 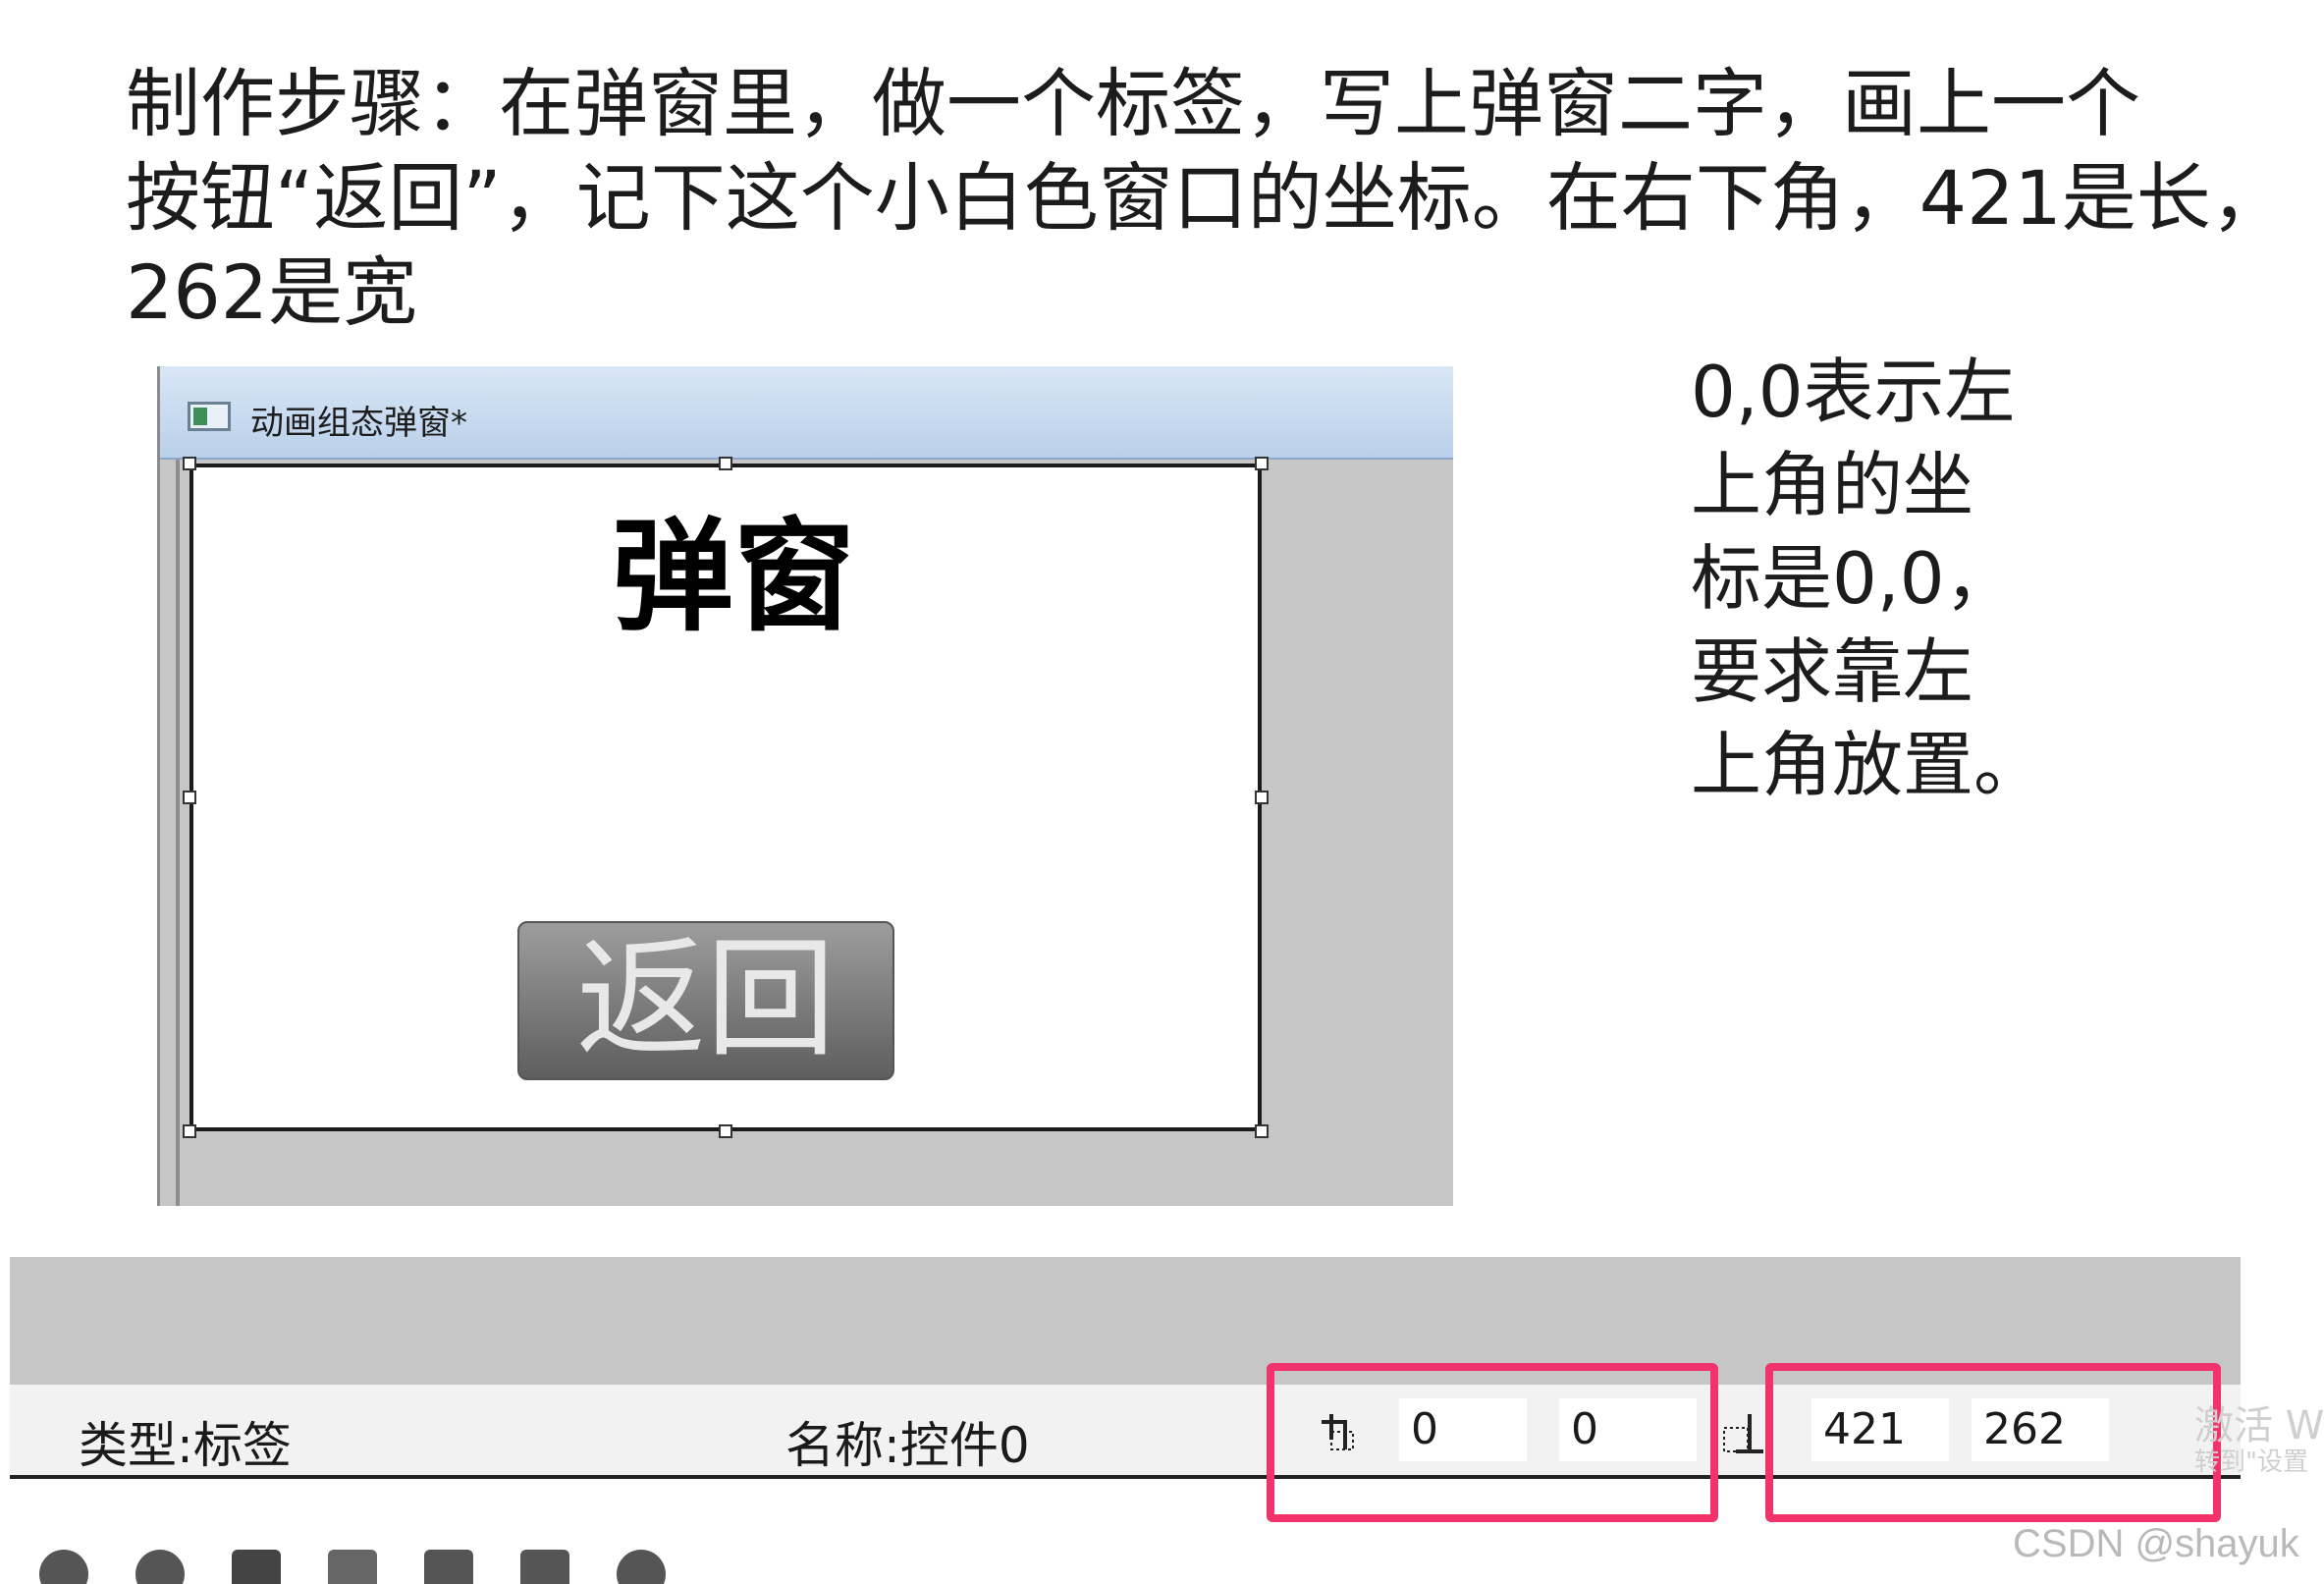 What do you see at coordinates (209, 417) in the screenshot?
I see `window-icon` at bounding box center [209, 417].